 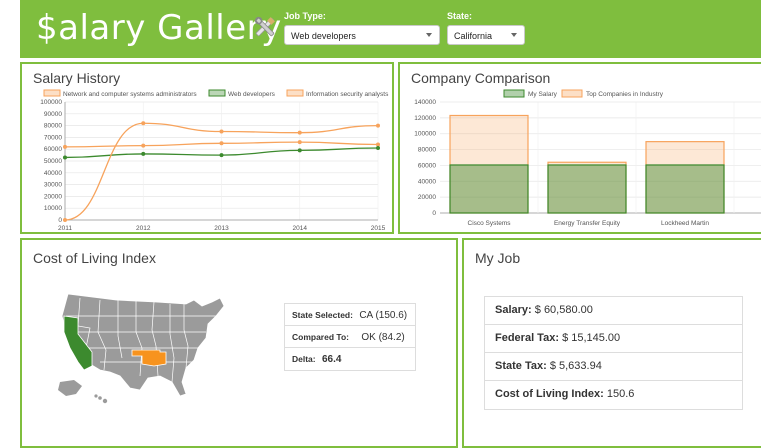 What do you see at coordinates (53, 137) in the screenshot?
I see `y-tick-label: 70000` at bounding box center [53, 137].